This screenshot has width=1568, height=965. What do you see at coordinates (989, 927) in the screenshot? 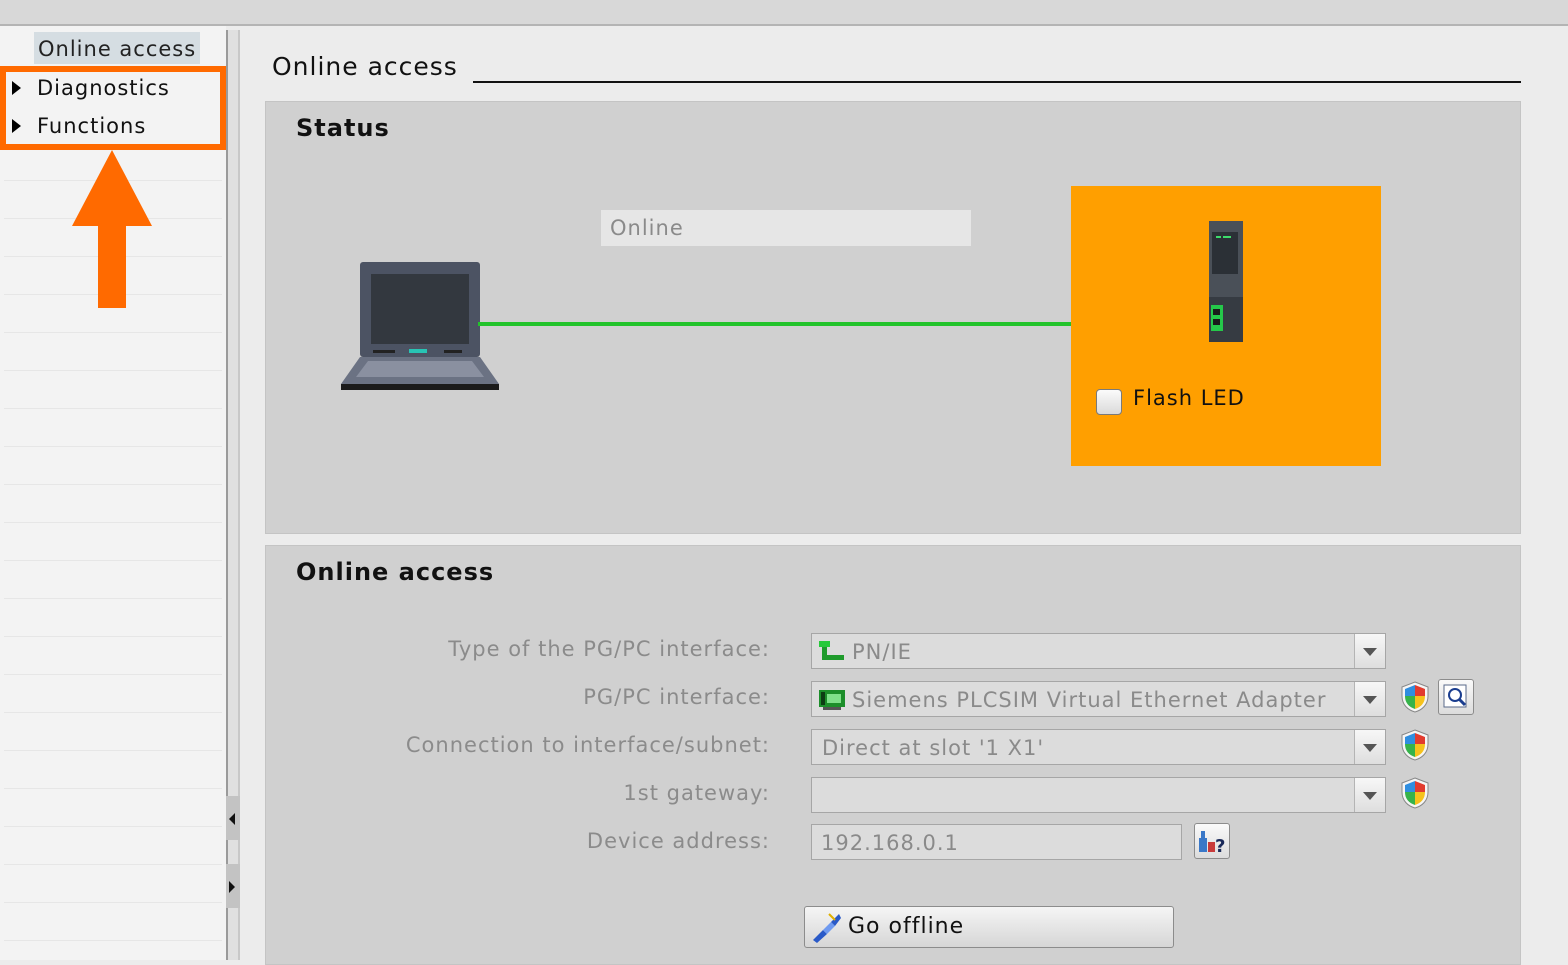
I see `go-offline-button: Go offline` at bounding box center [989, 927].